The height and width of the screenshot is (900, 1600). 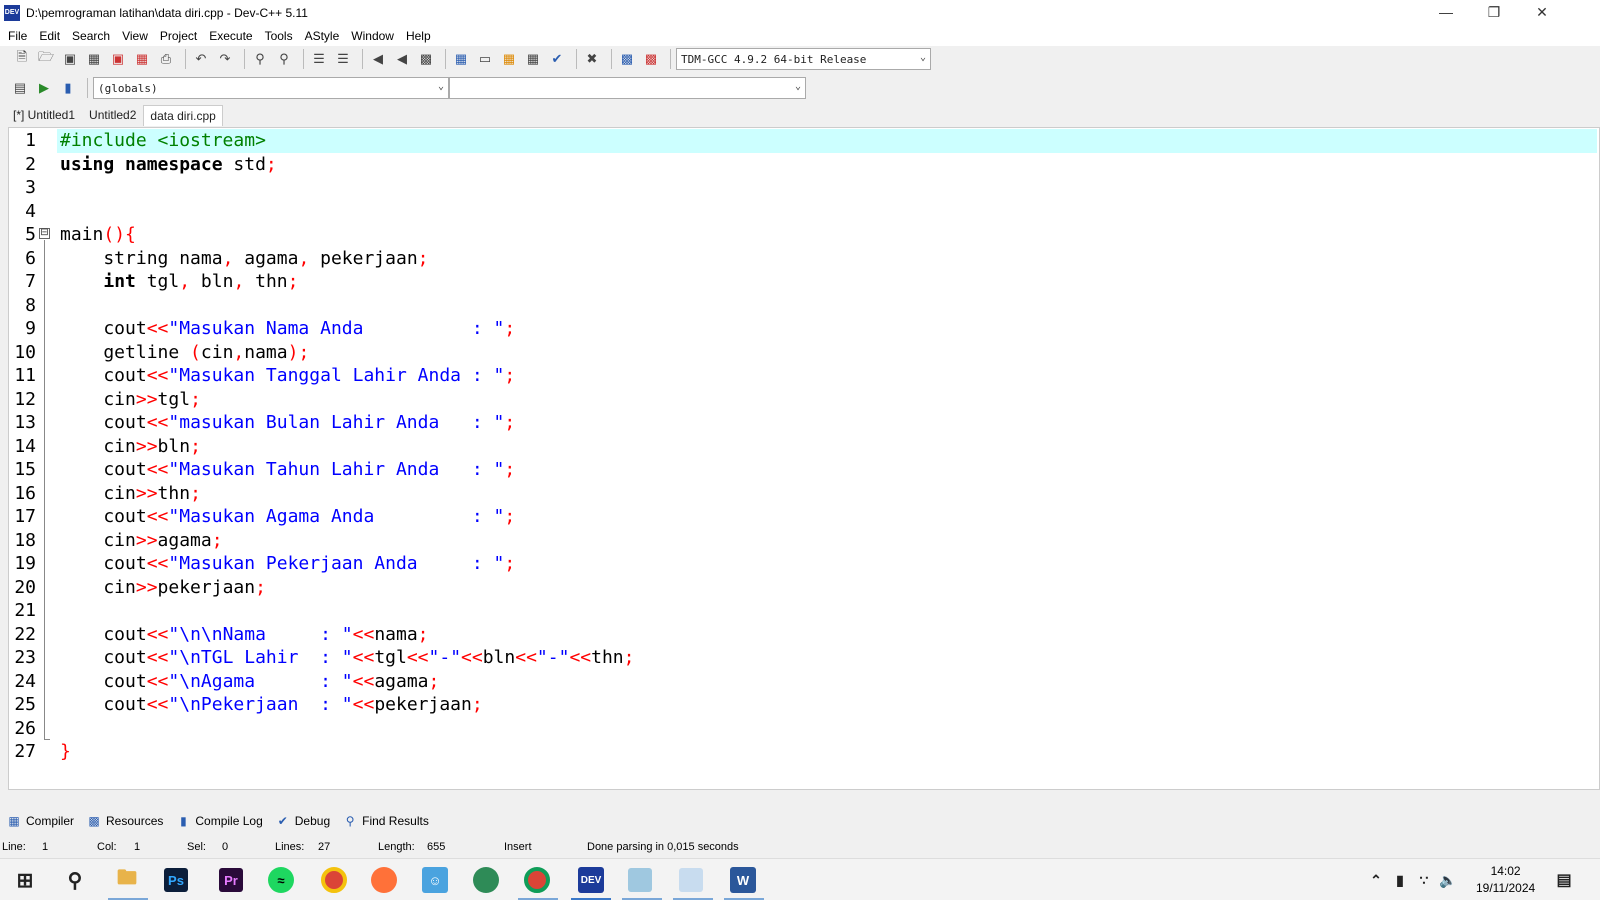 I want to click on minimize-icon: —, so click(x=1446, y=13).